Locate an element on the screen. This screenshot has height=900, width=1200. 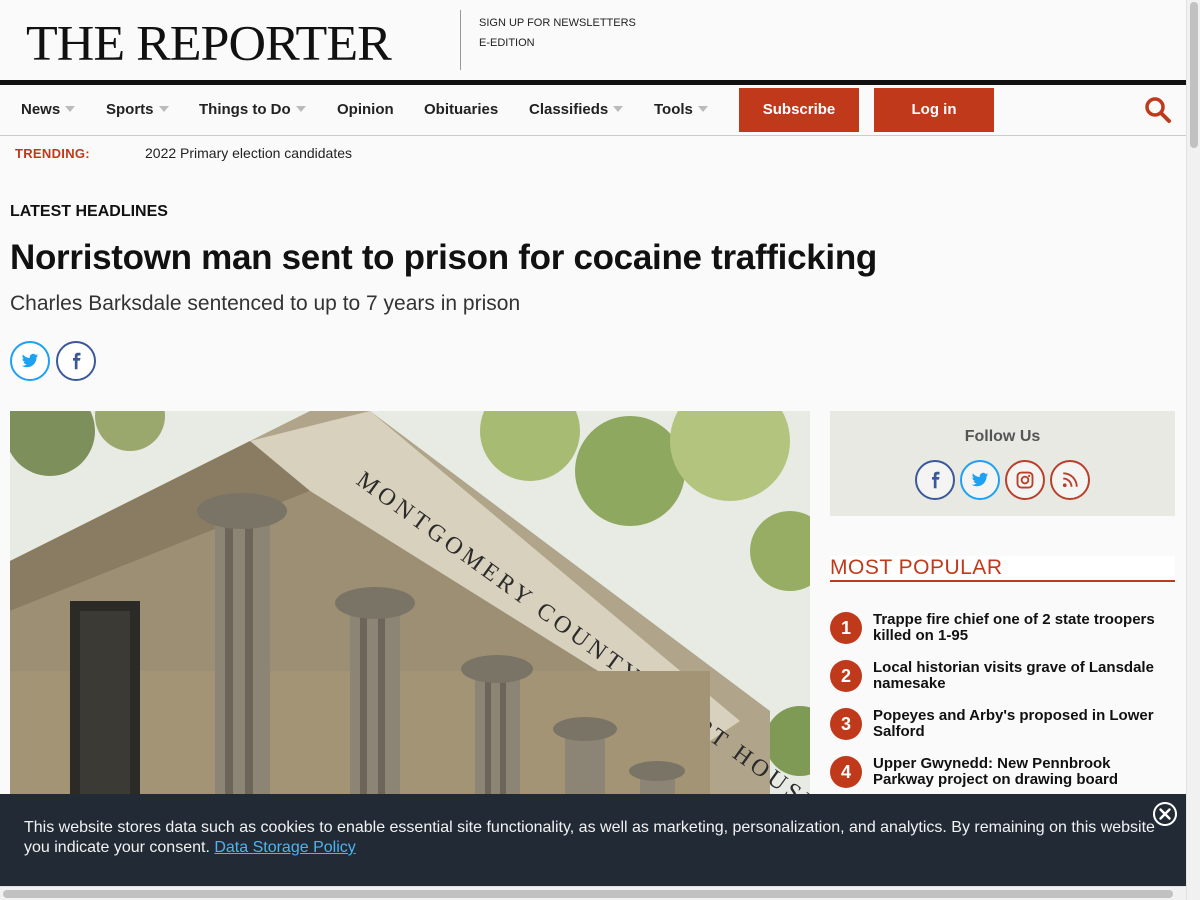
nav-item-obituaries: Obituaries is located at coordinates (461, 109).